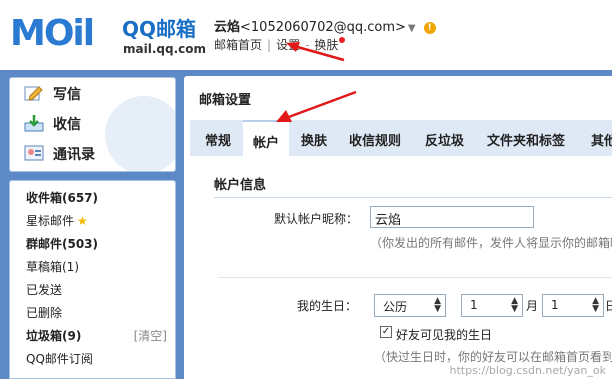  Describe the element at coordinates (150, 335) in the screenshot. I see `clear-spam-link: [清空]` at that location.